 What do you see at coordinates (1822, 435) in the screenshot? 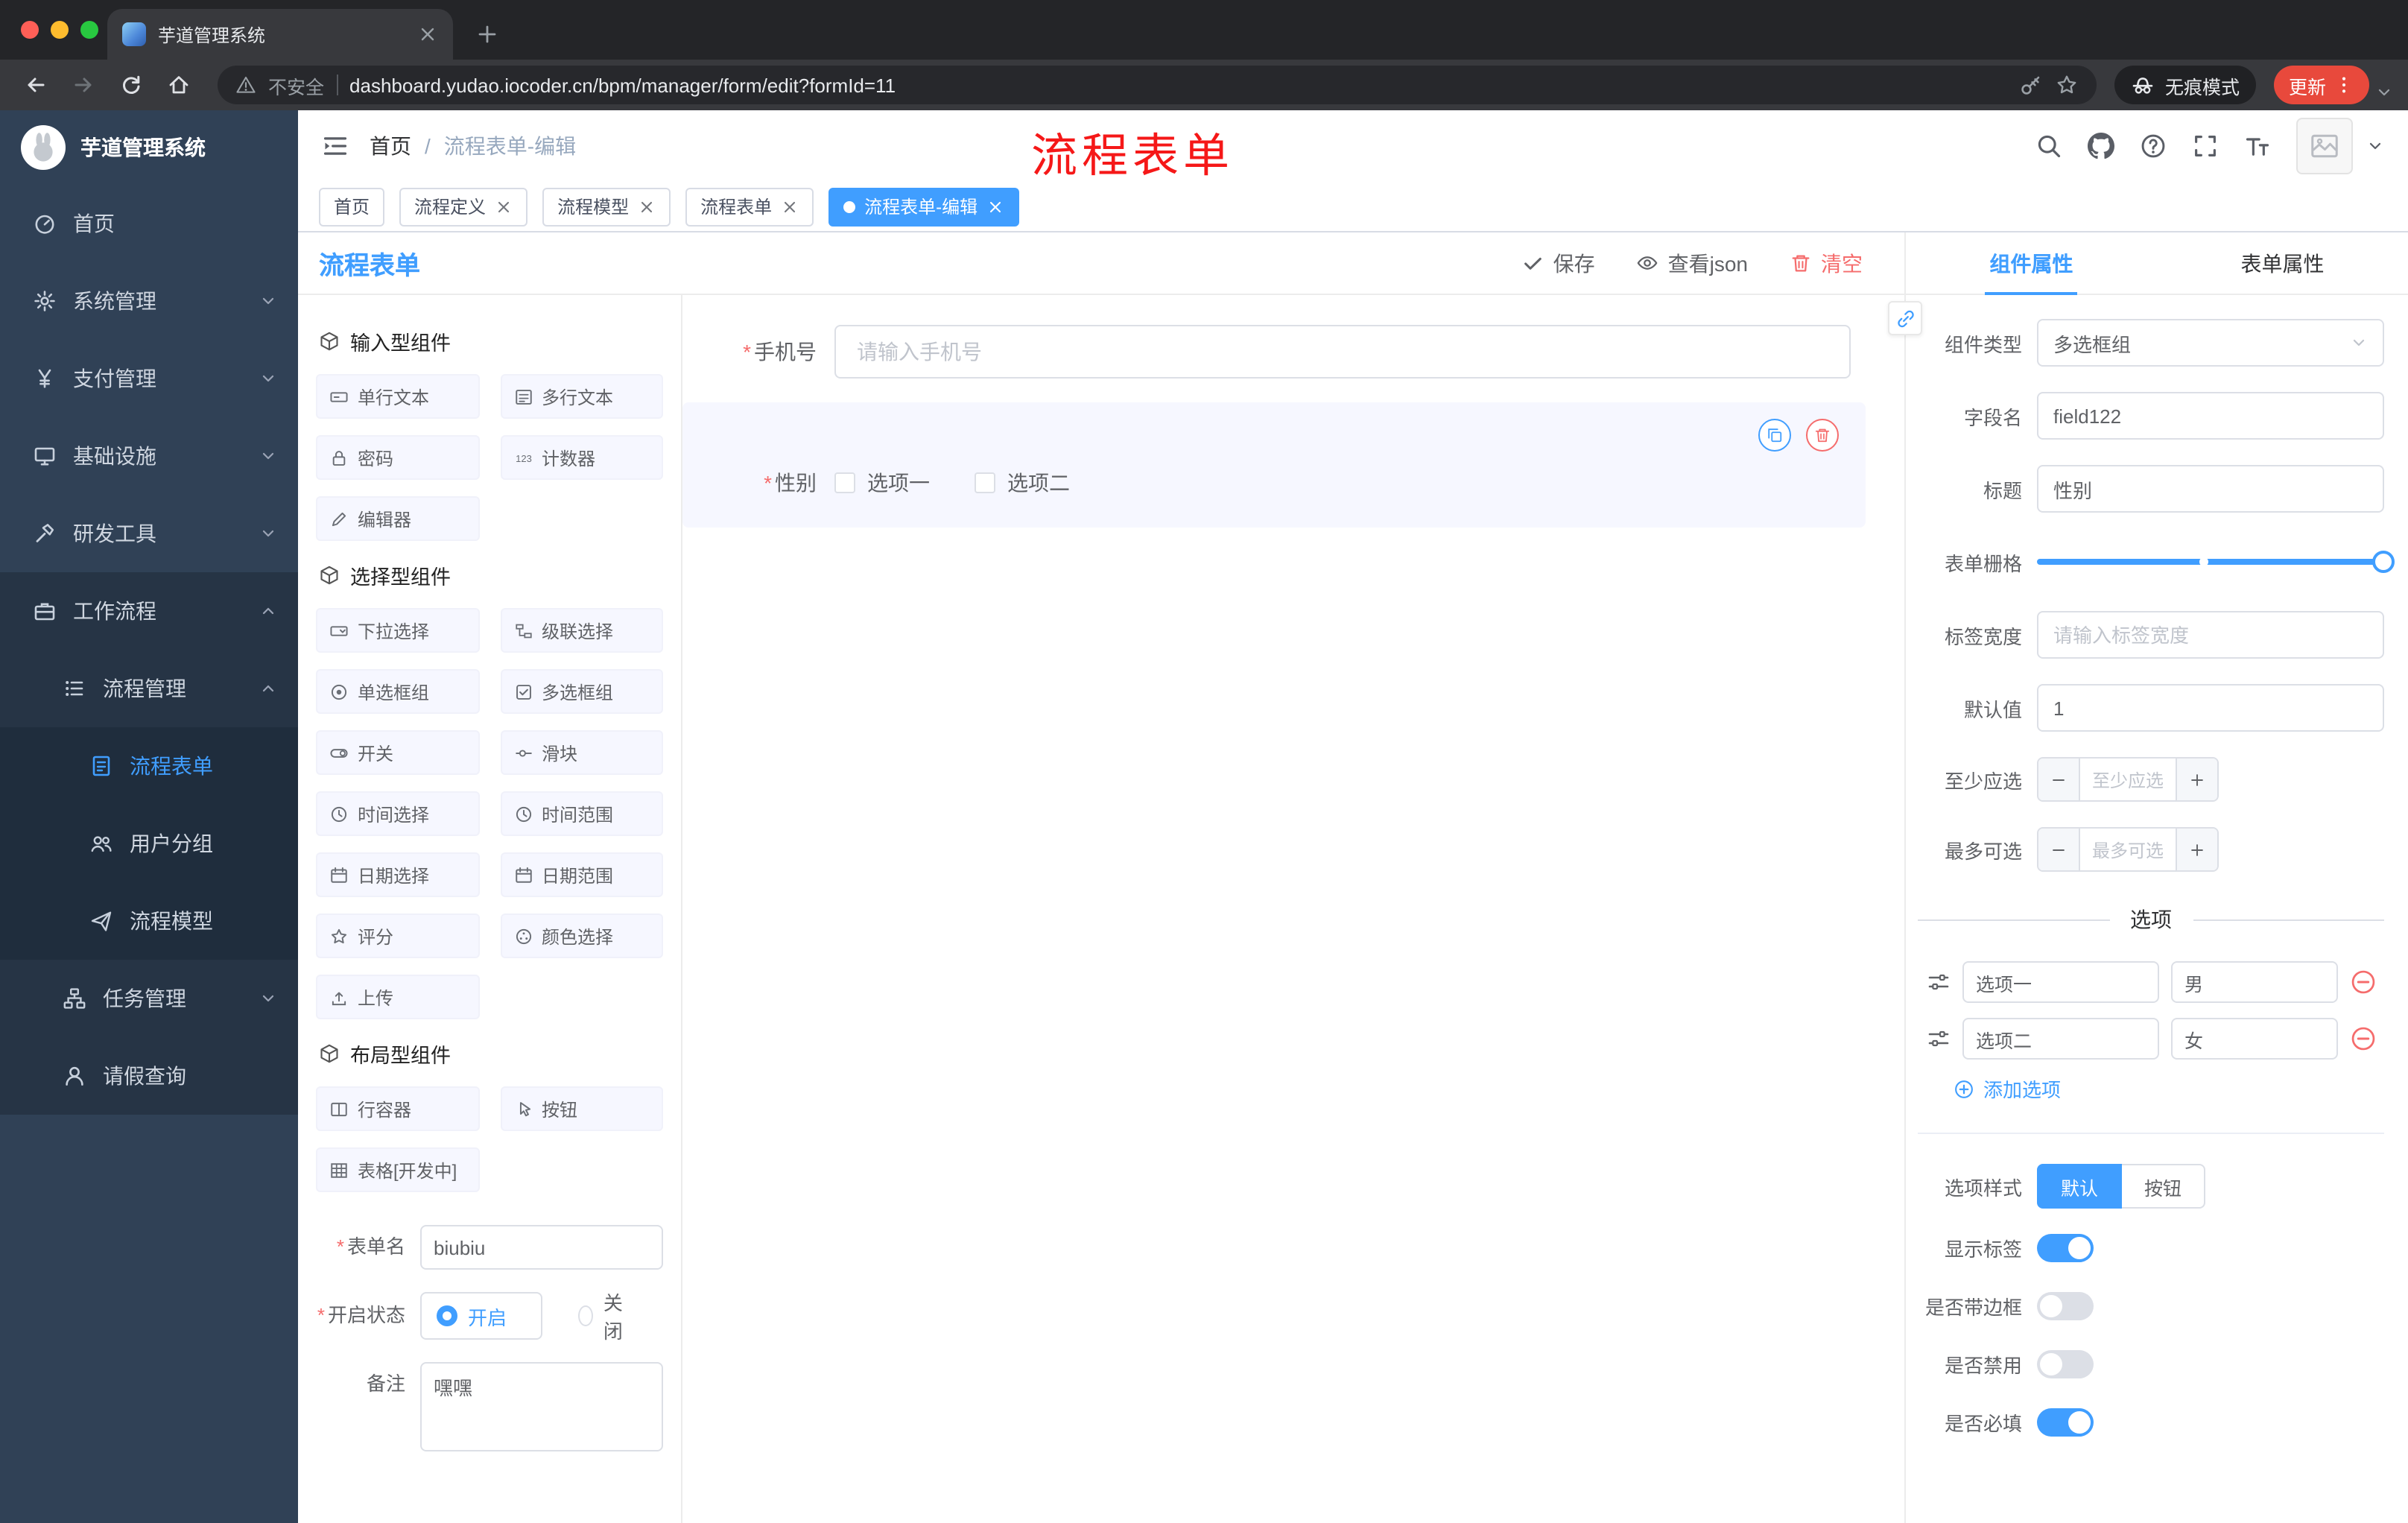
I see `delete-widget-button` at bounding box center [1822, 435].